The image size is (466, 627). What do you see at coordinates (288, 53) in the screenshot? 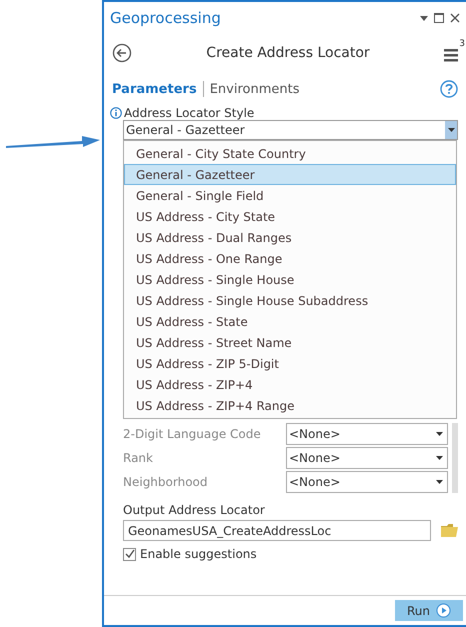
I see `tool-title: Create Address Locator` at bounding box center [288, 53].